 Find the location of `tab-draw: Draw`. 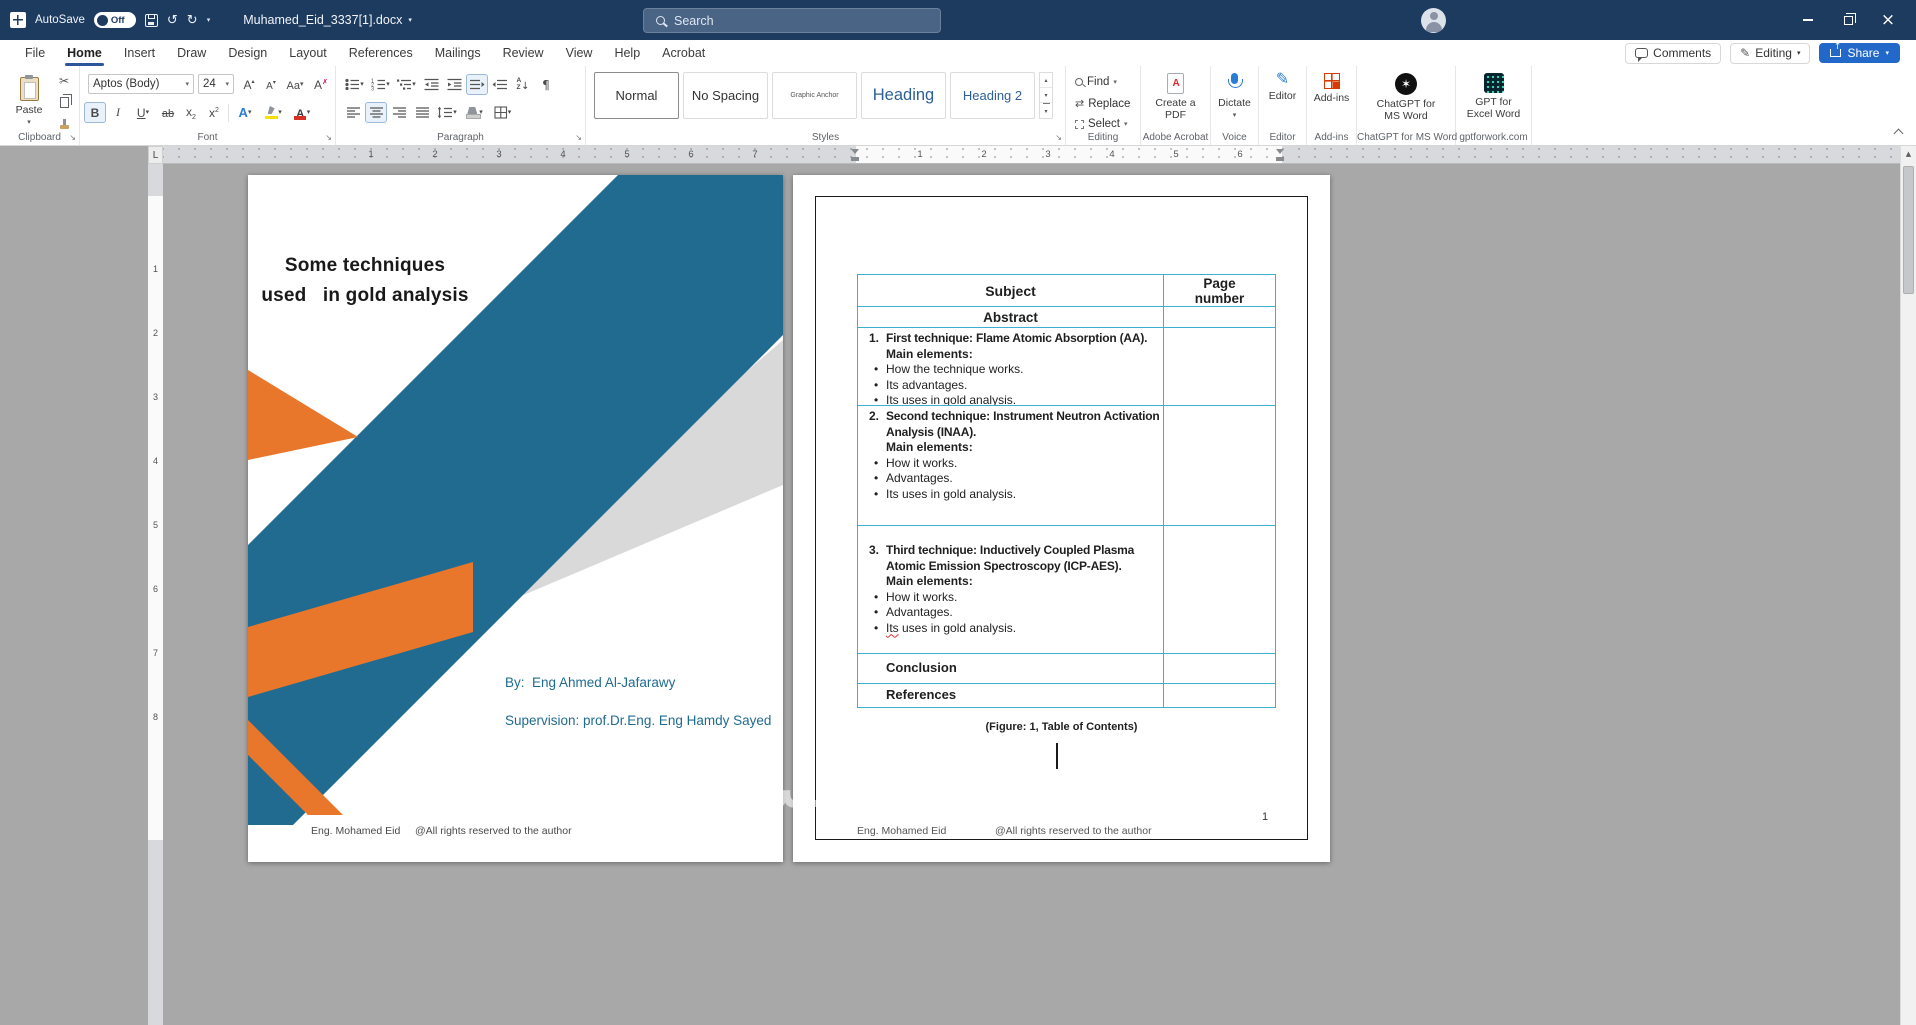

tab-draw: Draw is located at coordinates (191, 53).